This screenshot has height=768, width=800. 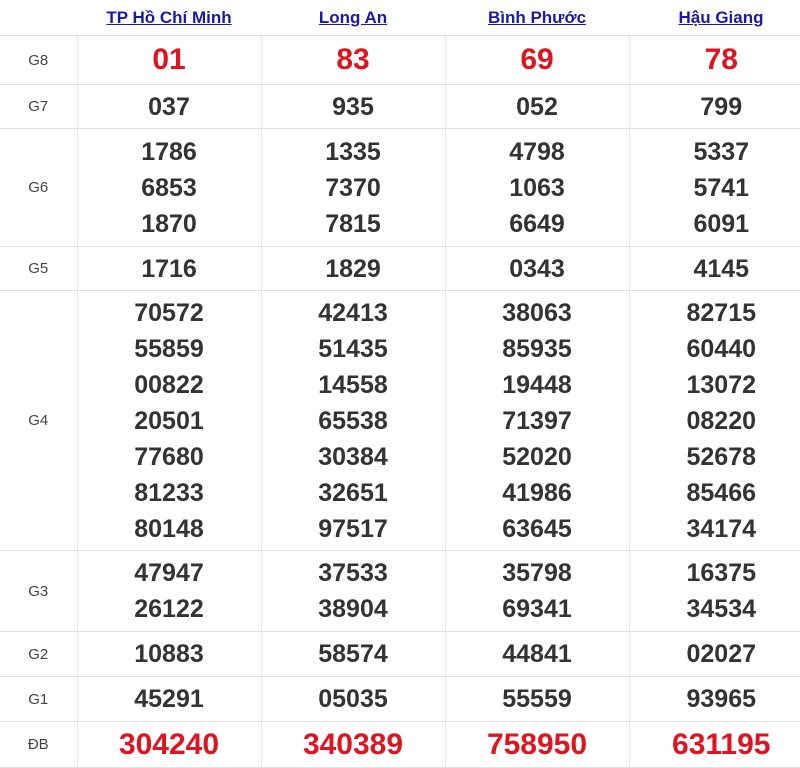 I want to click on prize-cell: 3753338904, so click(x=353, y=591).